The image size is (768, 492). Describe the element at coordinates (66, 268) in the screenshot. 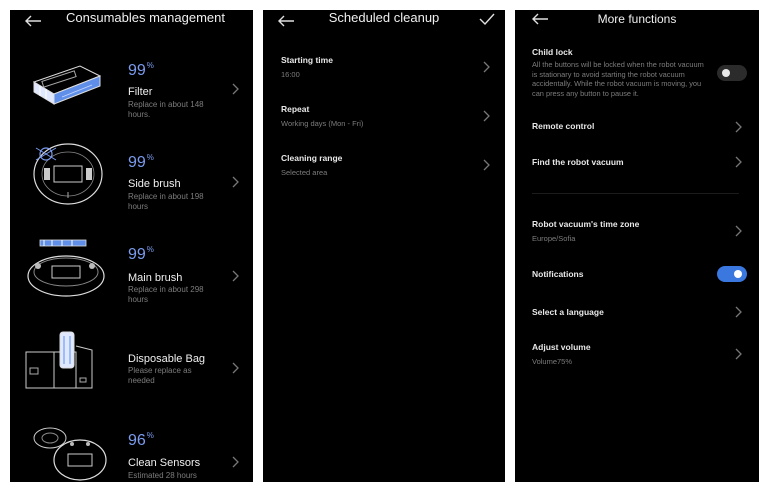

I see `main-brush-image` at that location.